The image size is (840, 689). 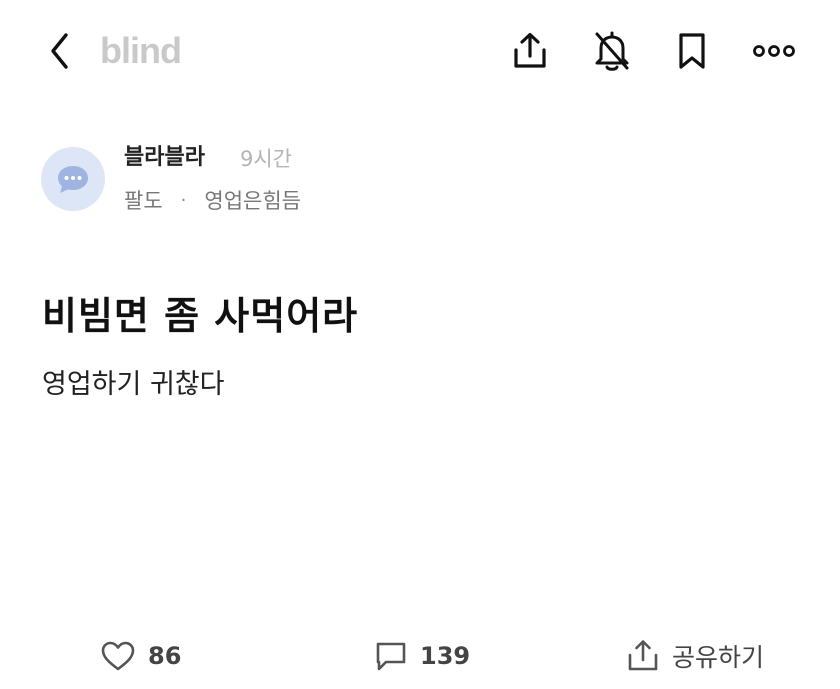 I want to click on bookmark-icon, so click(x=692, y=51).